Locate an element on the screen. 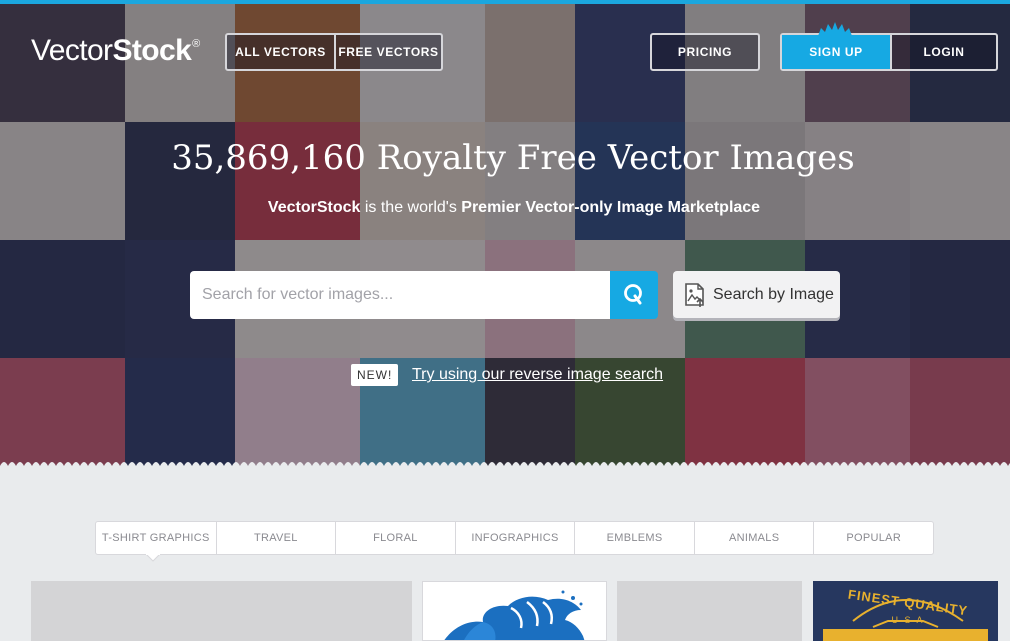 This screenshot has width=1010, height=641. pricing-button: PRICING is located at coordinates (705, 52).